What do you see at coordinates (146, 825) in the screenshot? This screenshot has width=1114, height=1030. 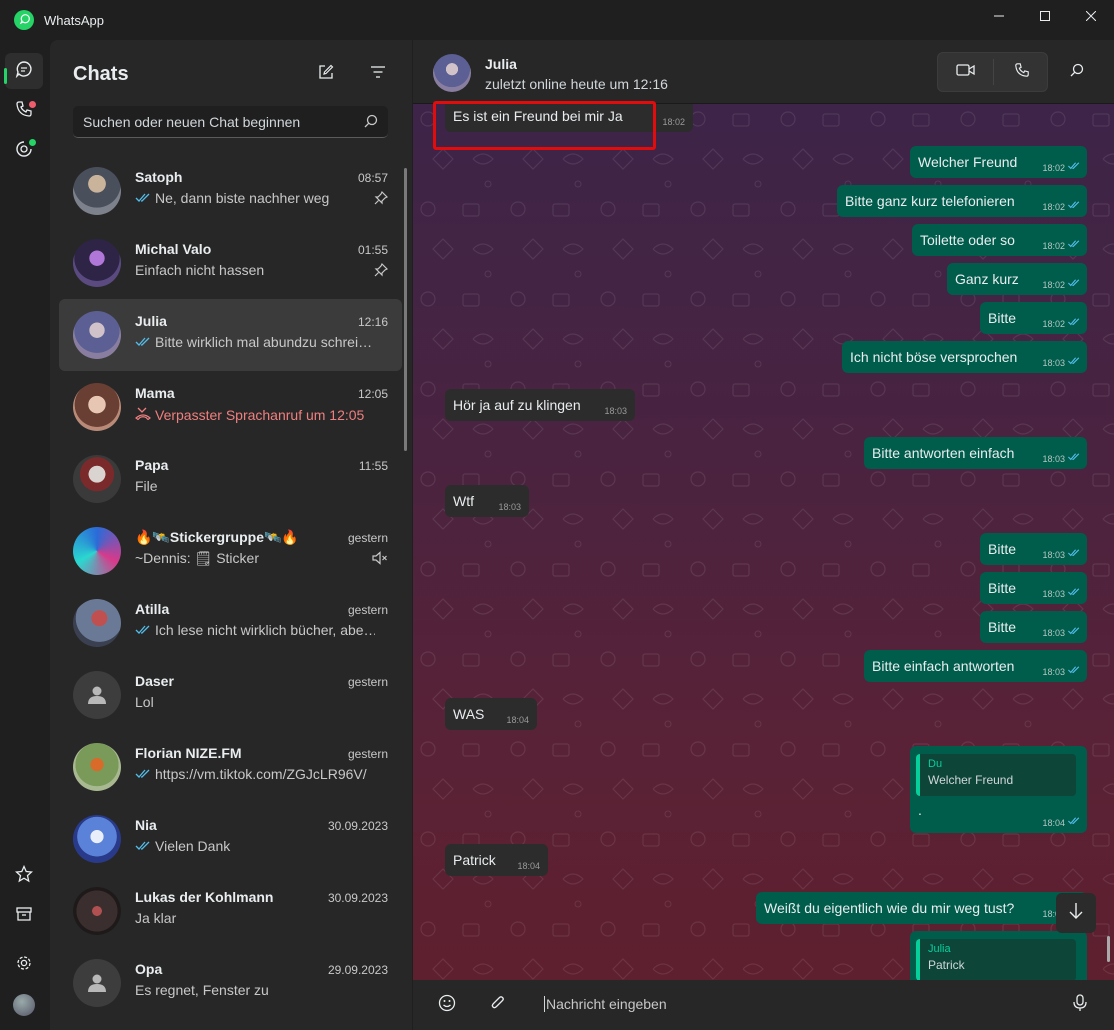 I see `chat-name: Nia` at bounding box center [146, 825].